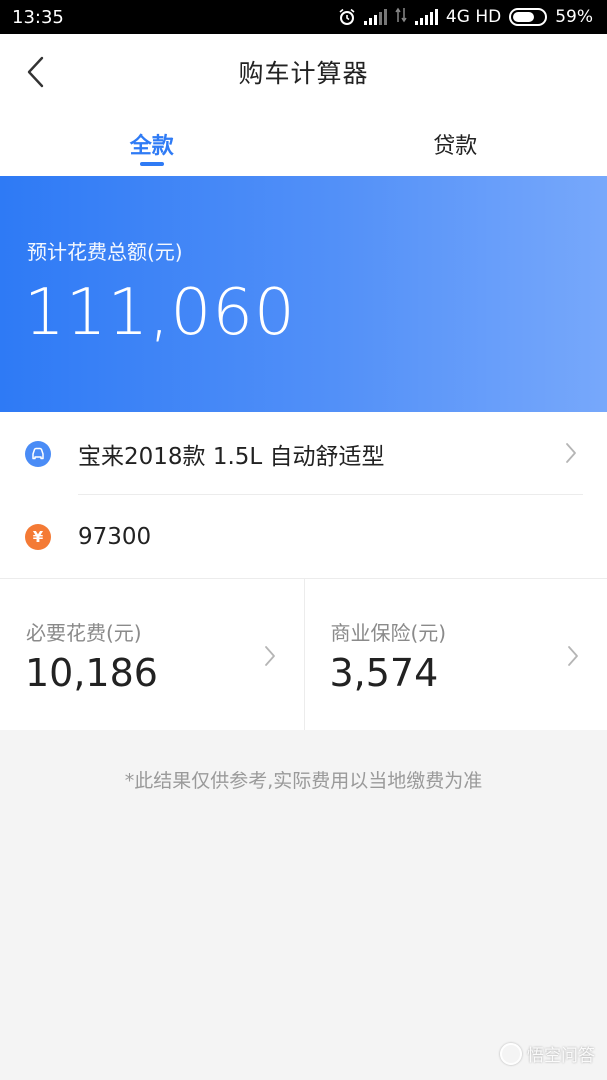 Image resolution: width=607 pixels, height=1080 pixels. Describe the element at coordinates (561, 1056) in the screenshot. I see `watermark-text: 悟空问答` at that location.